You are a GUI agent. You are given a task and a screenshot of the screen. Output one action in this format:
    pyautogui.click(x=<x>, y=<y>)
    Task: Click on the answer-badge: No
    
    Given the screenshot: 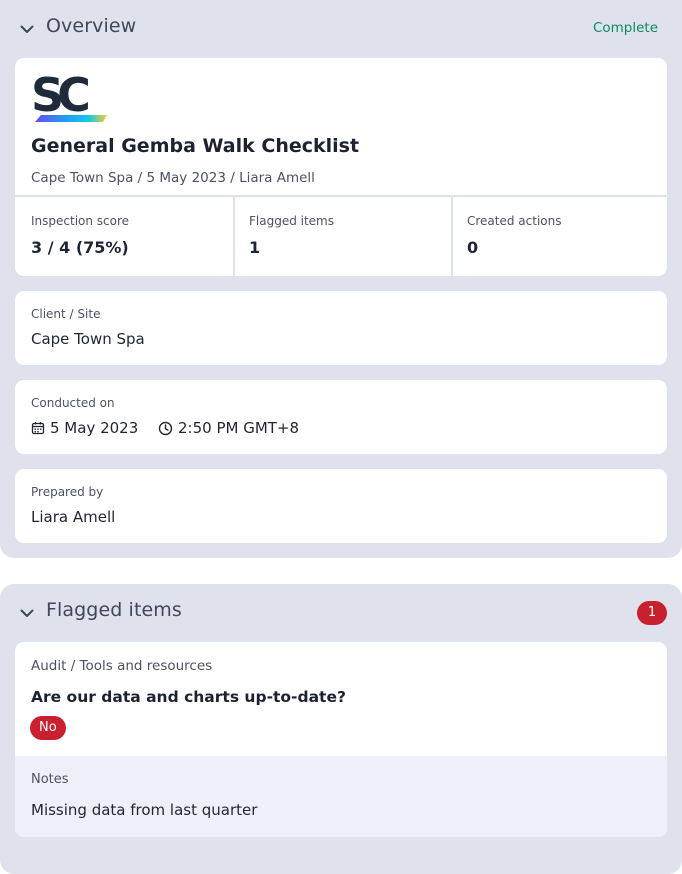 What is the action you would take?
    pyautogui.click(x=48, y=728)
    